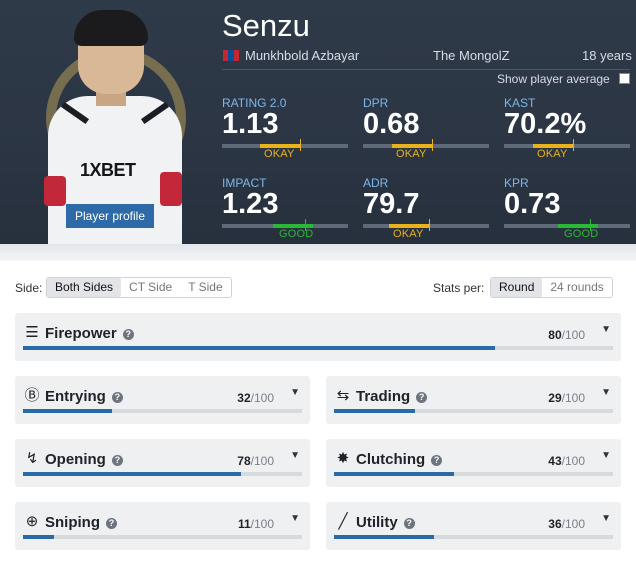  What do you see at coordinates (255, 524) in the screenshot?
I see `category-score: 11/100` at bounding box center [255, 524].